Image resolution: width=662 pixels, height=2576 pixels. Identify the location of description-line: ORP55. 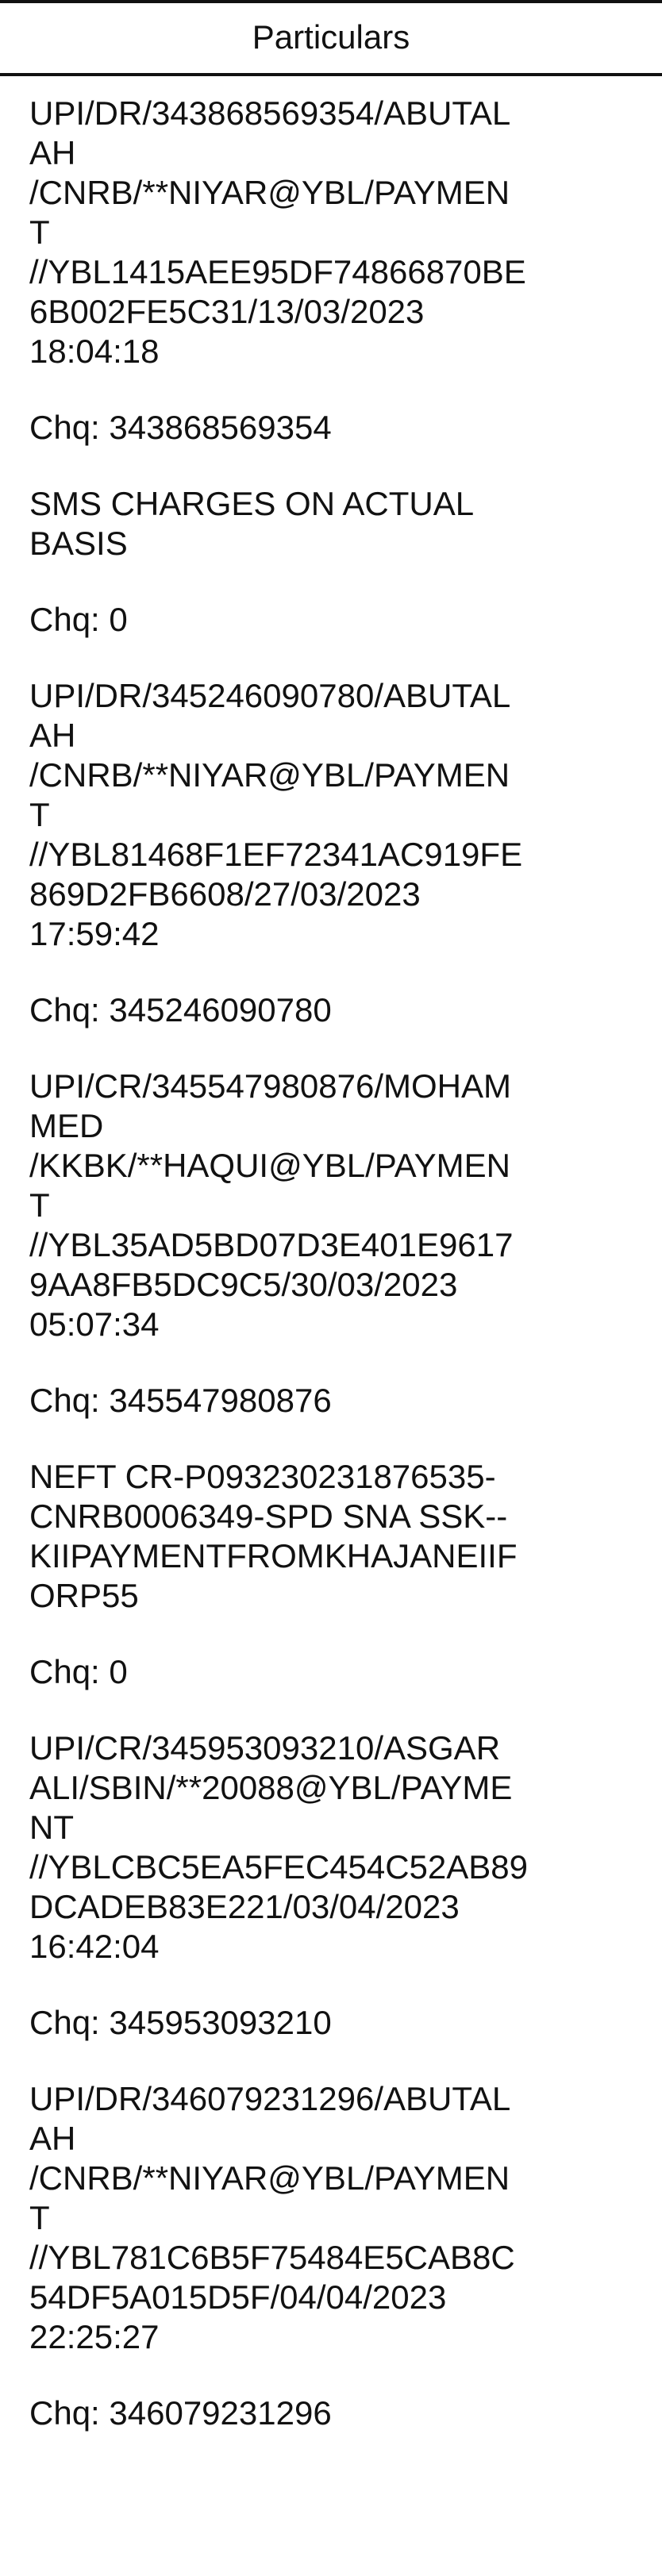
(84, 1595).